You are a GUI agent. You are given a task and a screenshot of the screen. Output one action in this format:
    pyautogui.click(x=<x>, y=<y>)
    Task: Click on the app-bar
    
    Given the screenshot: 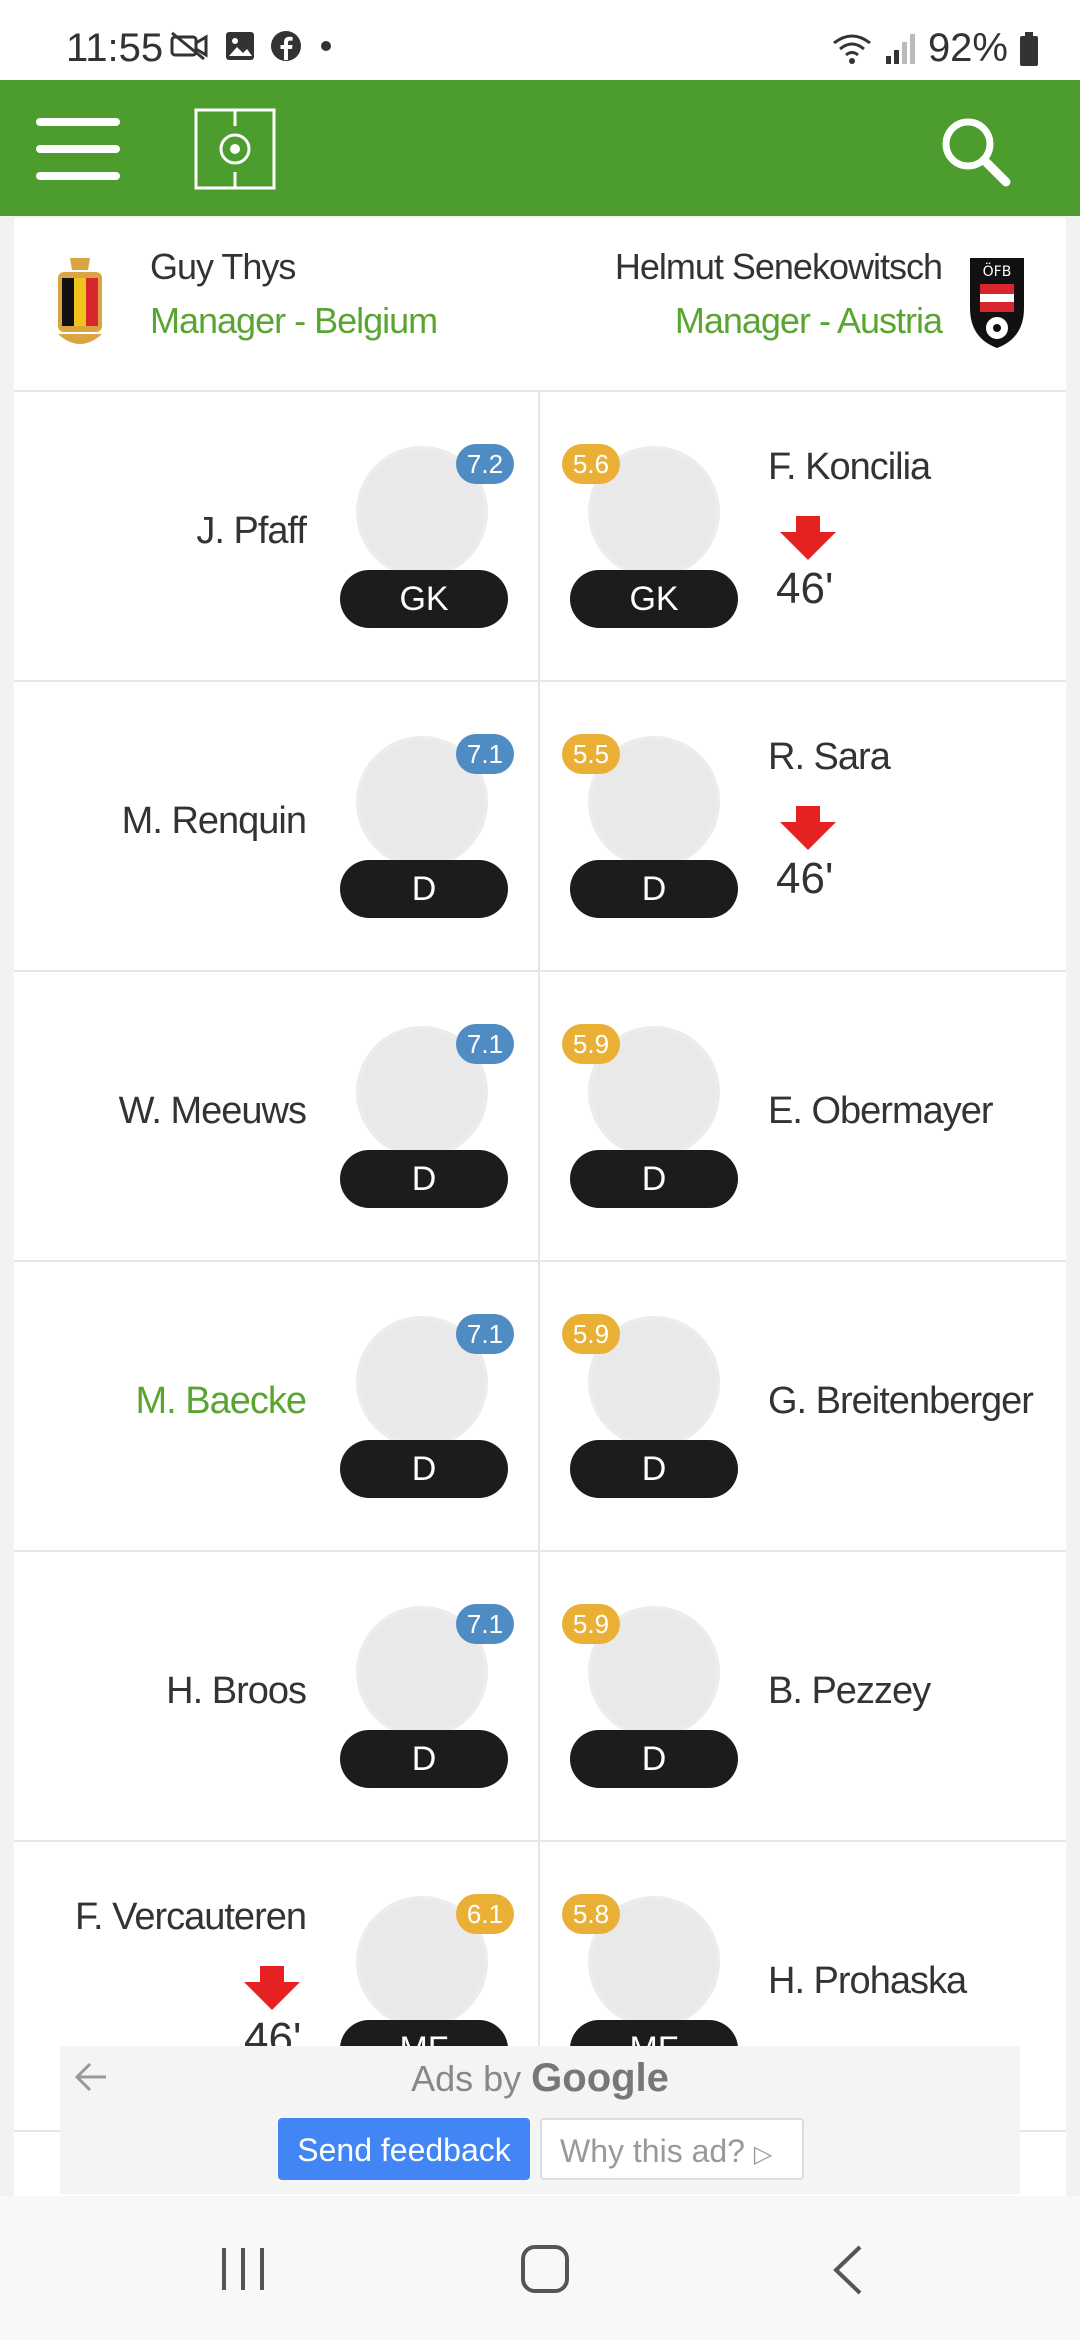 What is the action you would take?
    pyautogui.click(x=540, y=148)
    